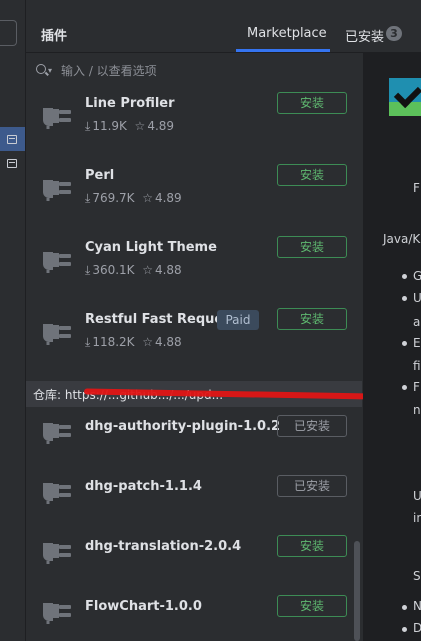 The width and height of the screenshot is (421, 641). Describe the element at coordinates (194, 437) in the screenshot. I see `list-item: dhg-authority-plugin-1.0.2 已安装` at that location.